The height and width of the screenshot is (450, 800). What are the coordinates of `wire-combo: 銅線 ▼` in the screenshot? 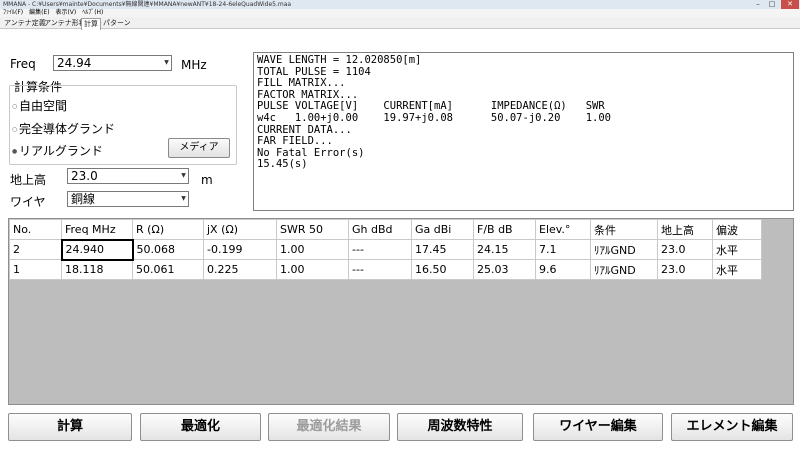 It's located at (128, 199).